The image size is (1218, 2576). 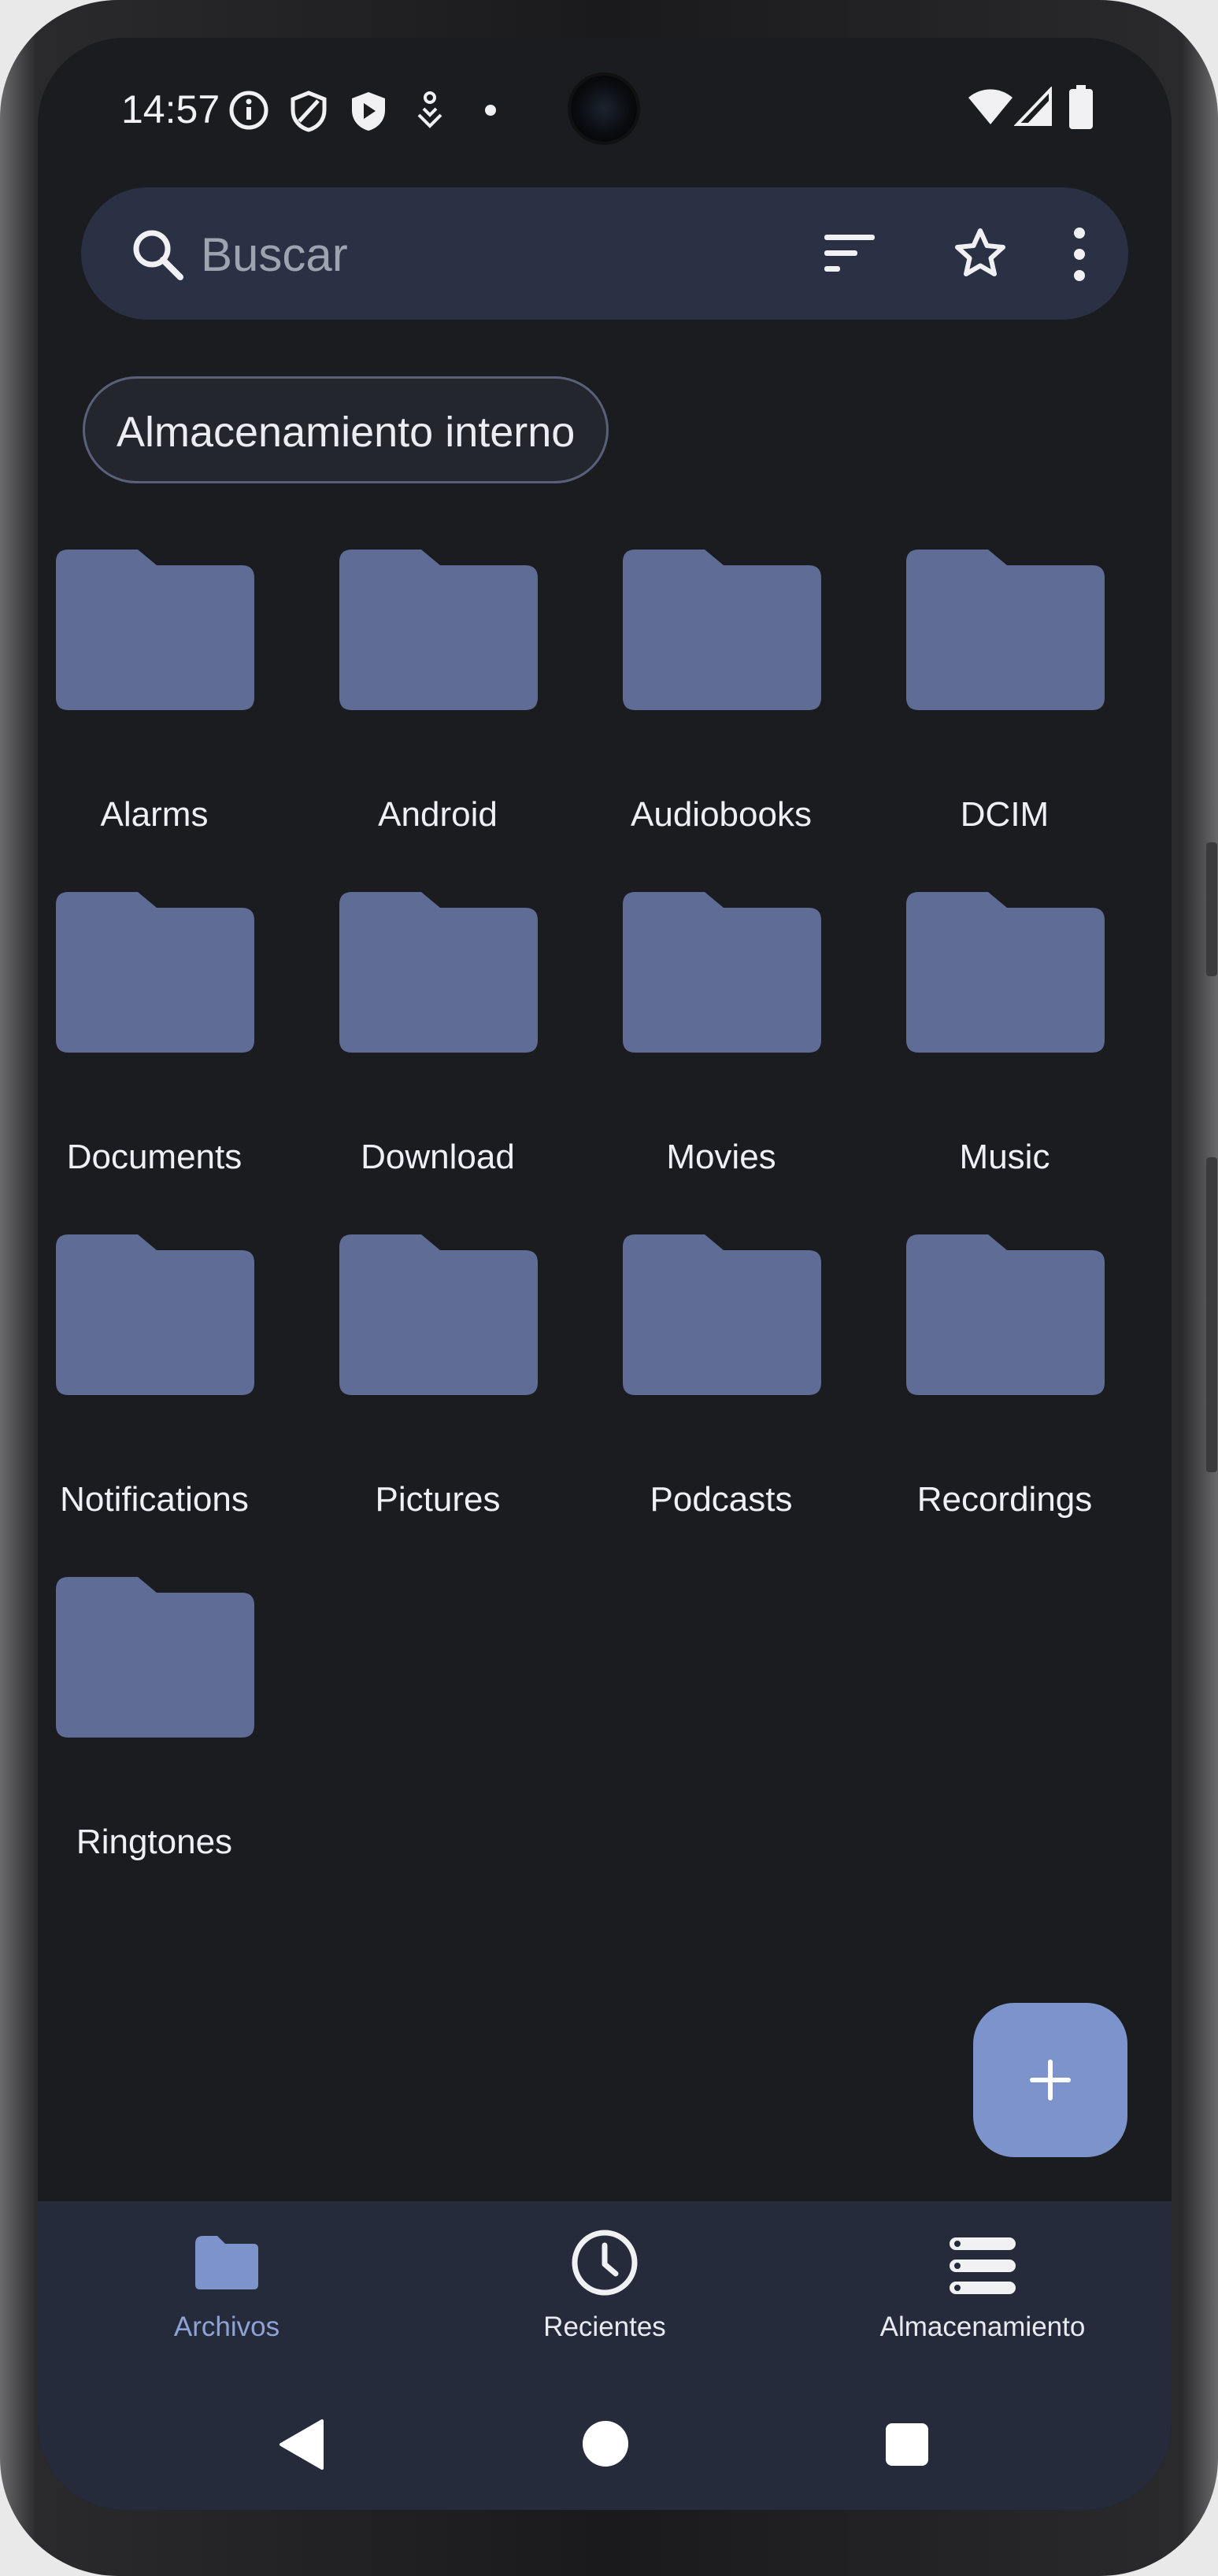 What do you see at coordinates (157, 254) in the screenshot?
I see `search-icon` at bounding box center [157, 254].